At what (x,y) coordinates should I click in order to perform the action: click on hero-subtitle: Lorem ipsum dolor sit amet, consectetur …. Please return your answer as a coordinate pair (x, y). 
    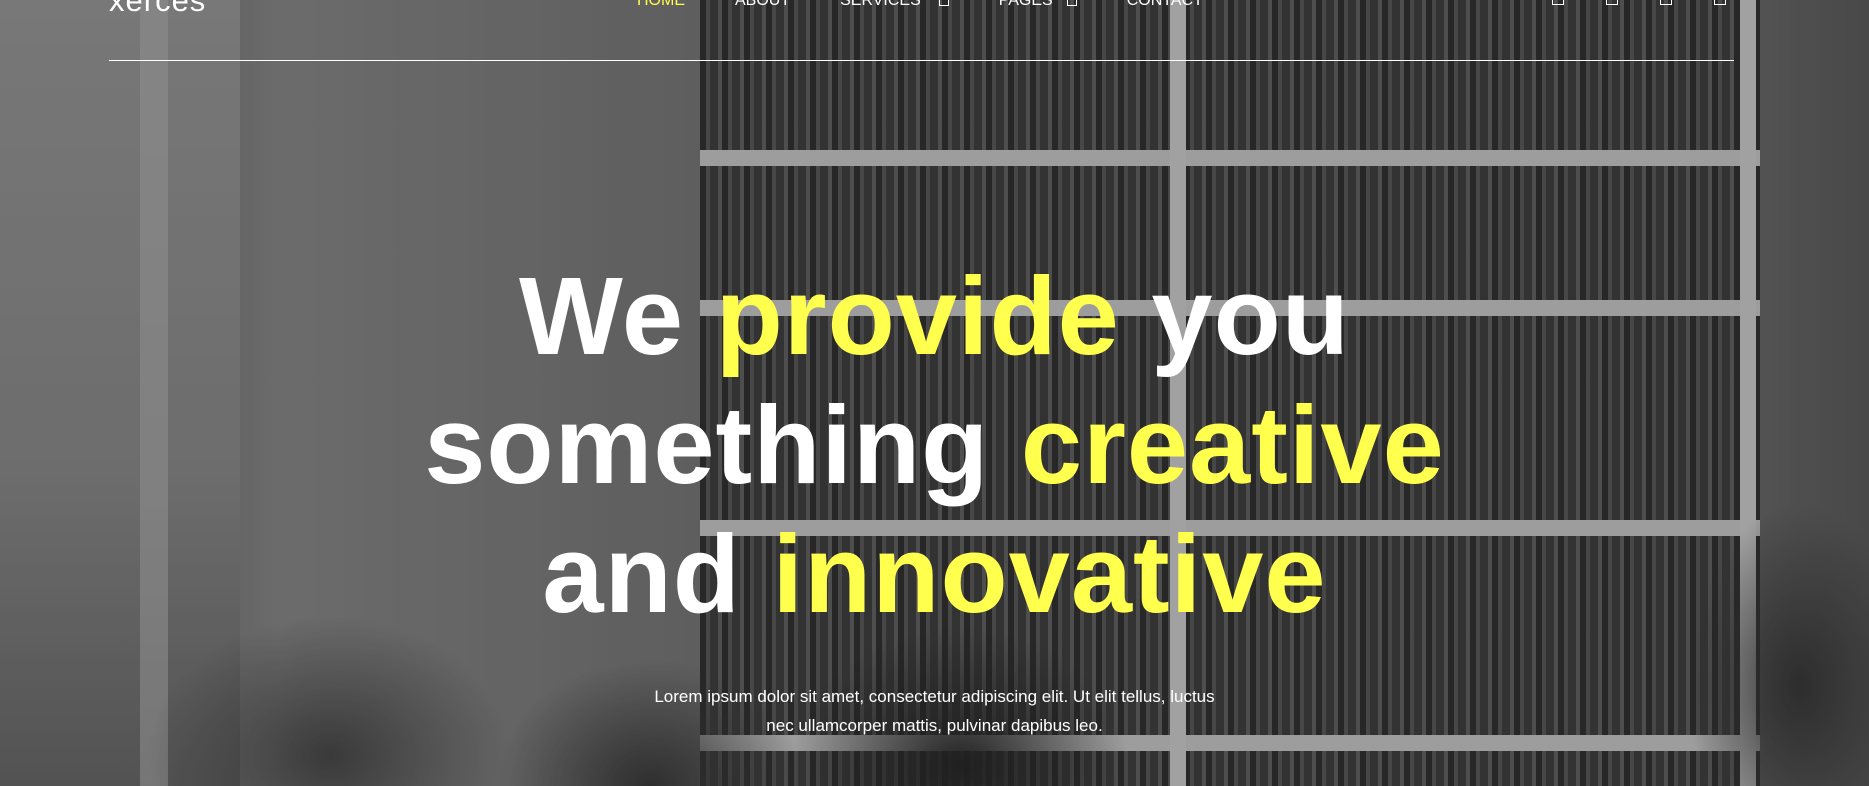
    Looking at the image, I should click on (934, 711).